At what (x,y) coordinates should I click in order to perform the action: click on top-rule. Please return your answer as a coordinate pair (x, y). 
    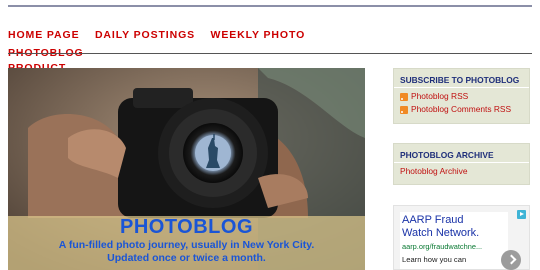
    Looking at the image, I should click on (270, 6).